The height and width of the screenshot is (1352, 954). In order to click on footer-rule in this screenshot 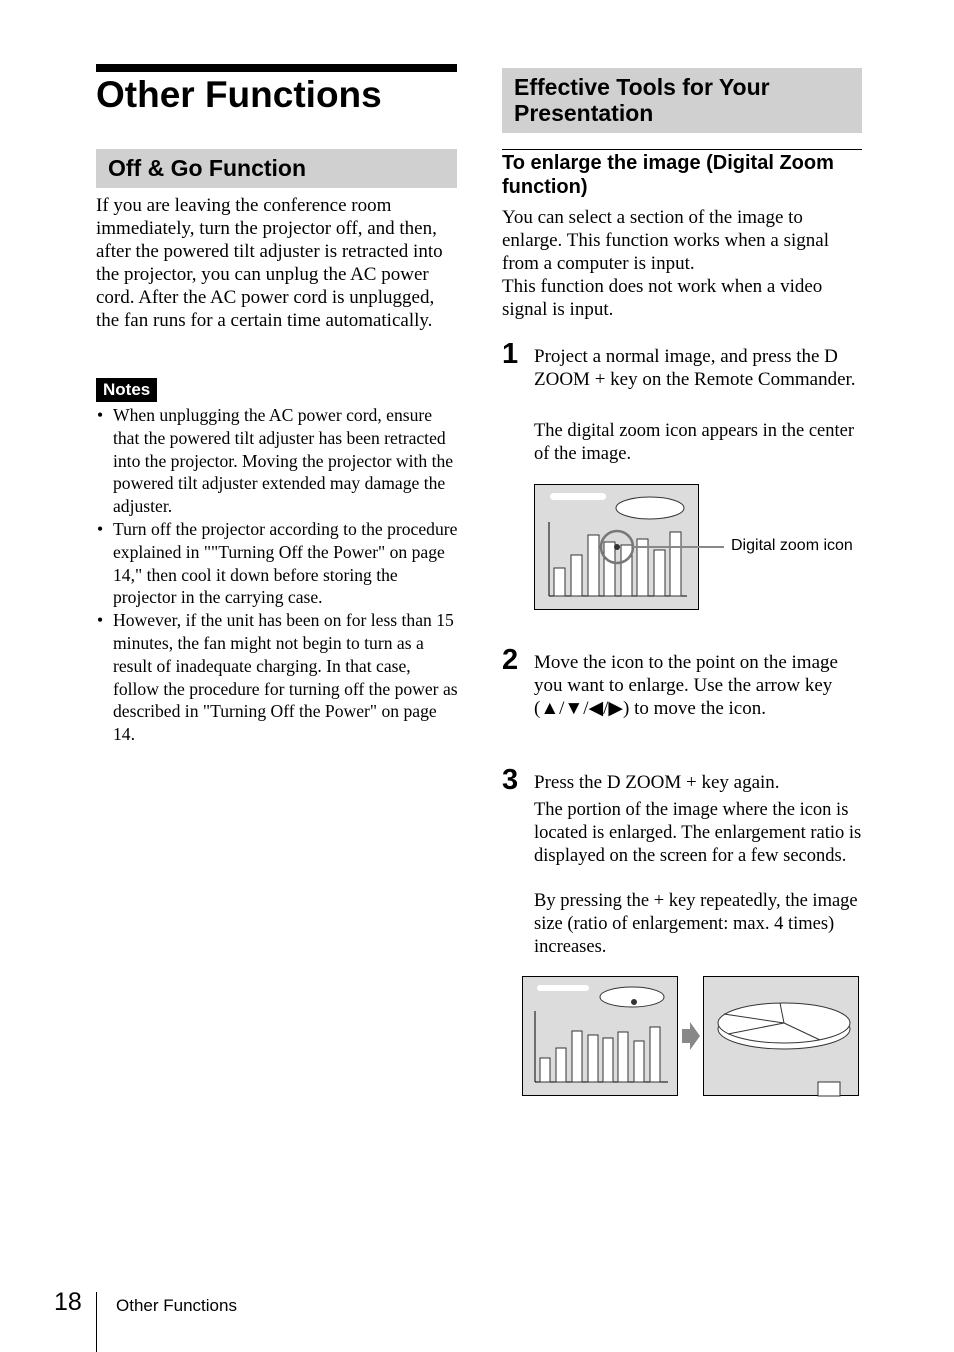, I will do `click(96, 1322)`.